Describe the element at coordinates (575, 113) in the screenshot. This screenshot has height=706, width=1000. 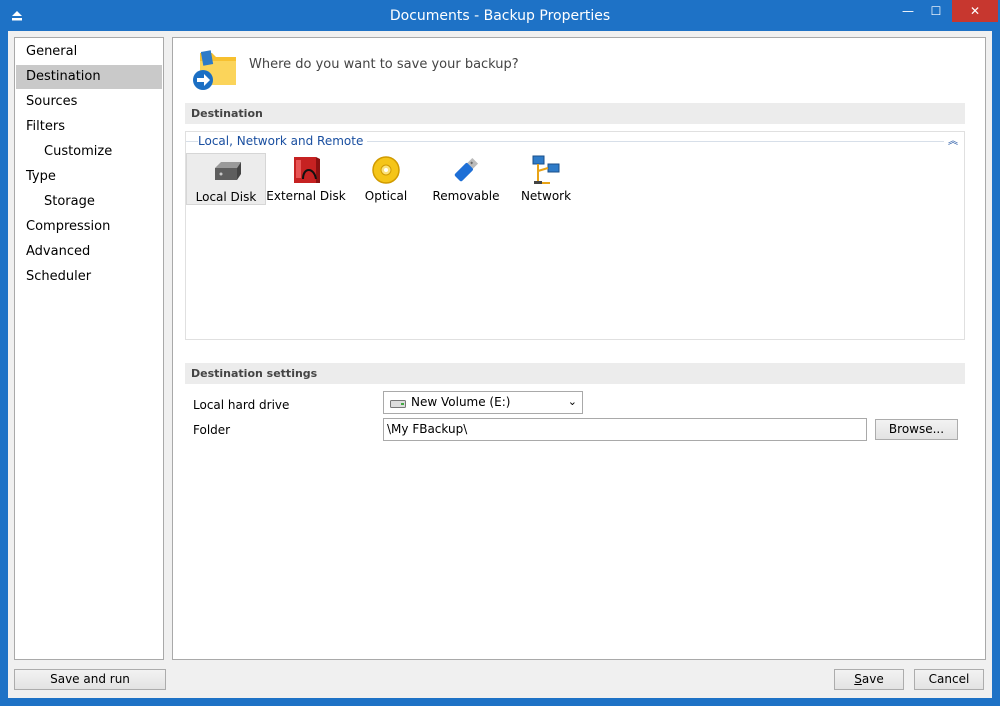
I see `destination-section-header: Destination` at that location.